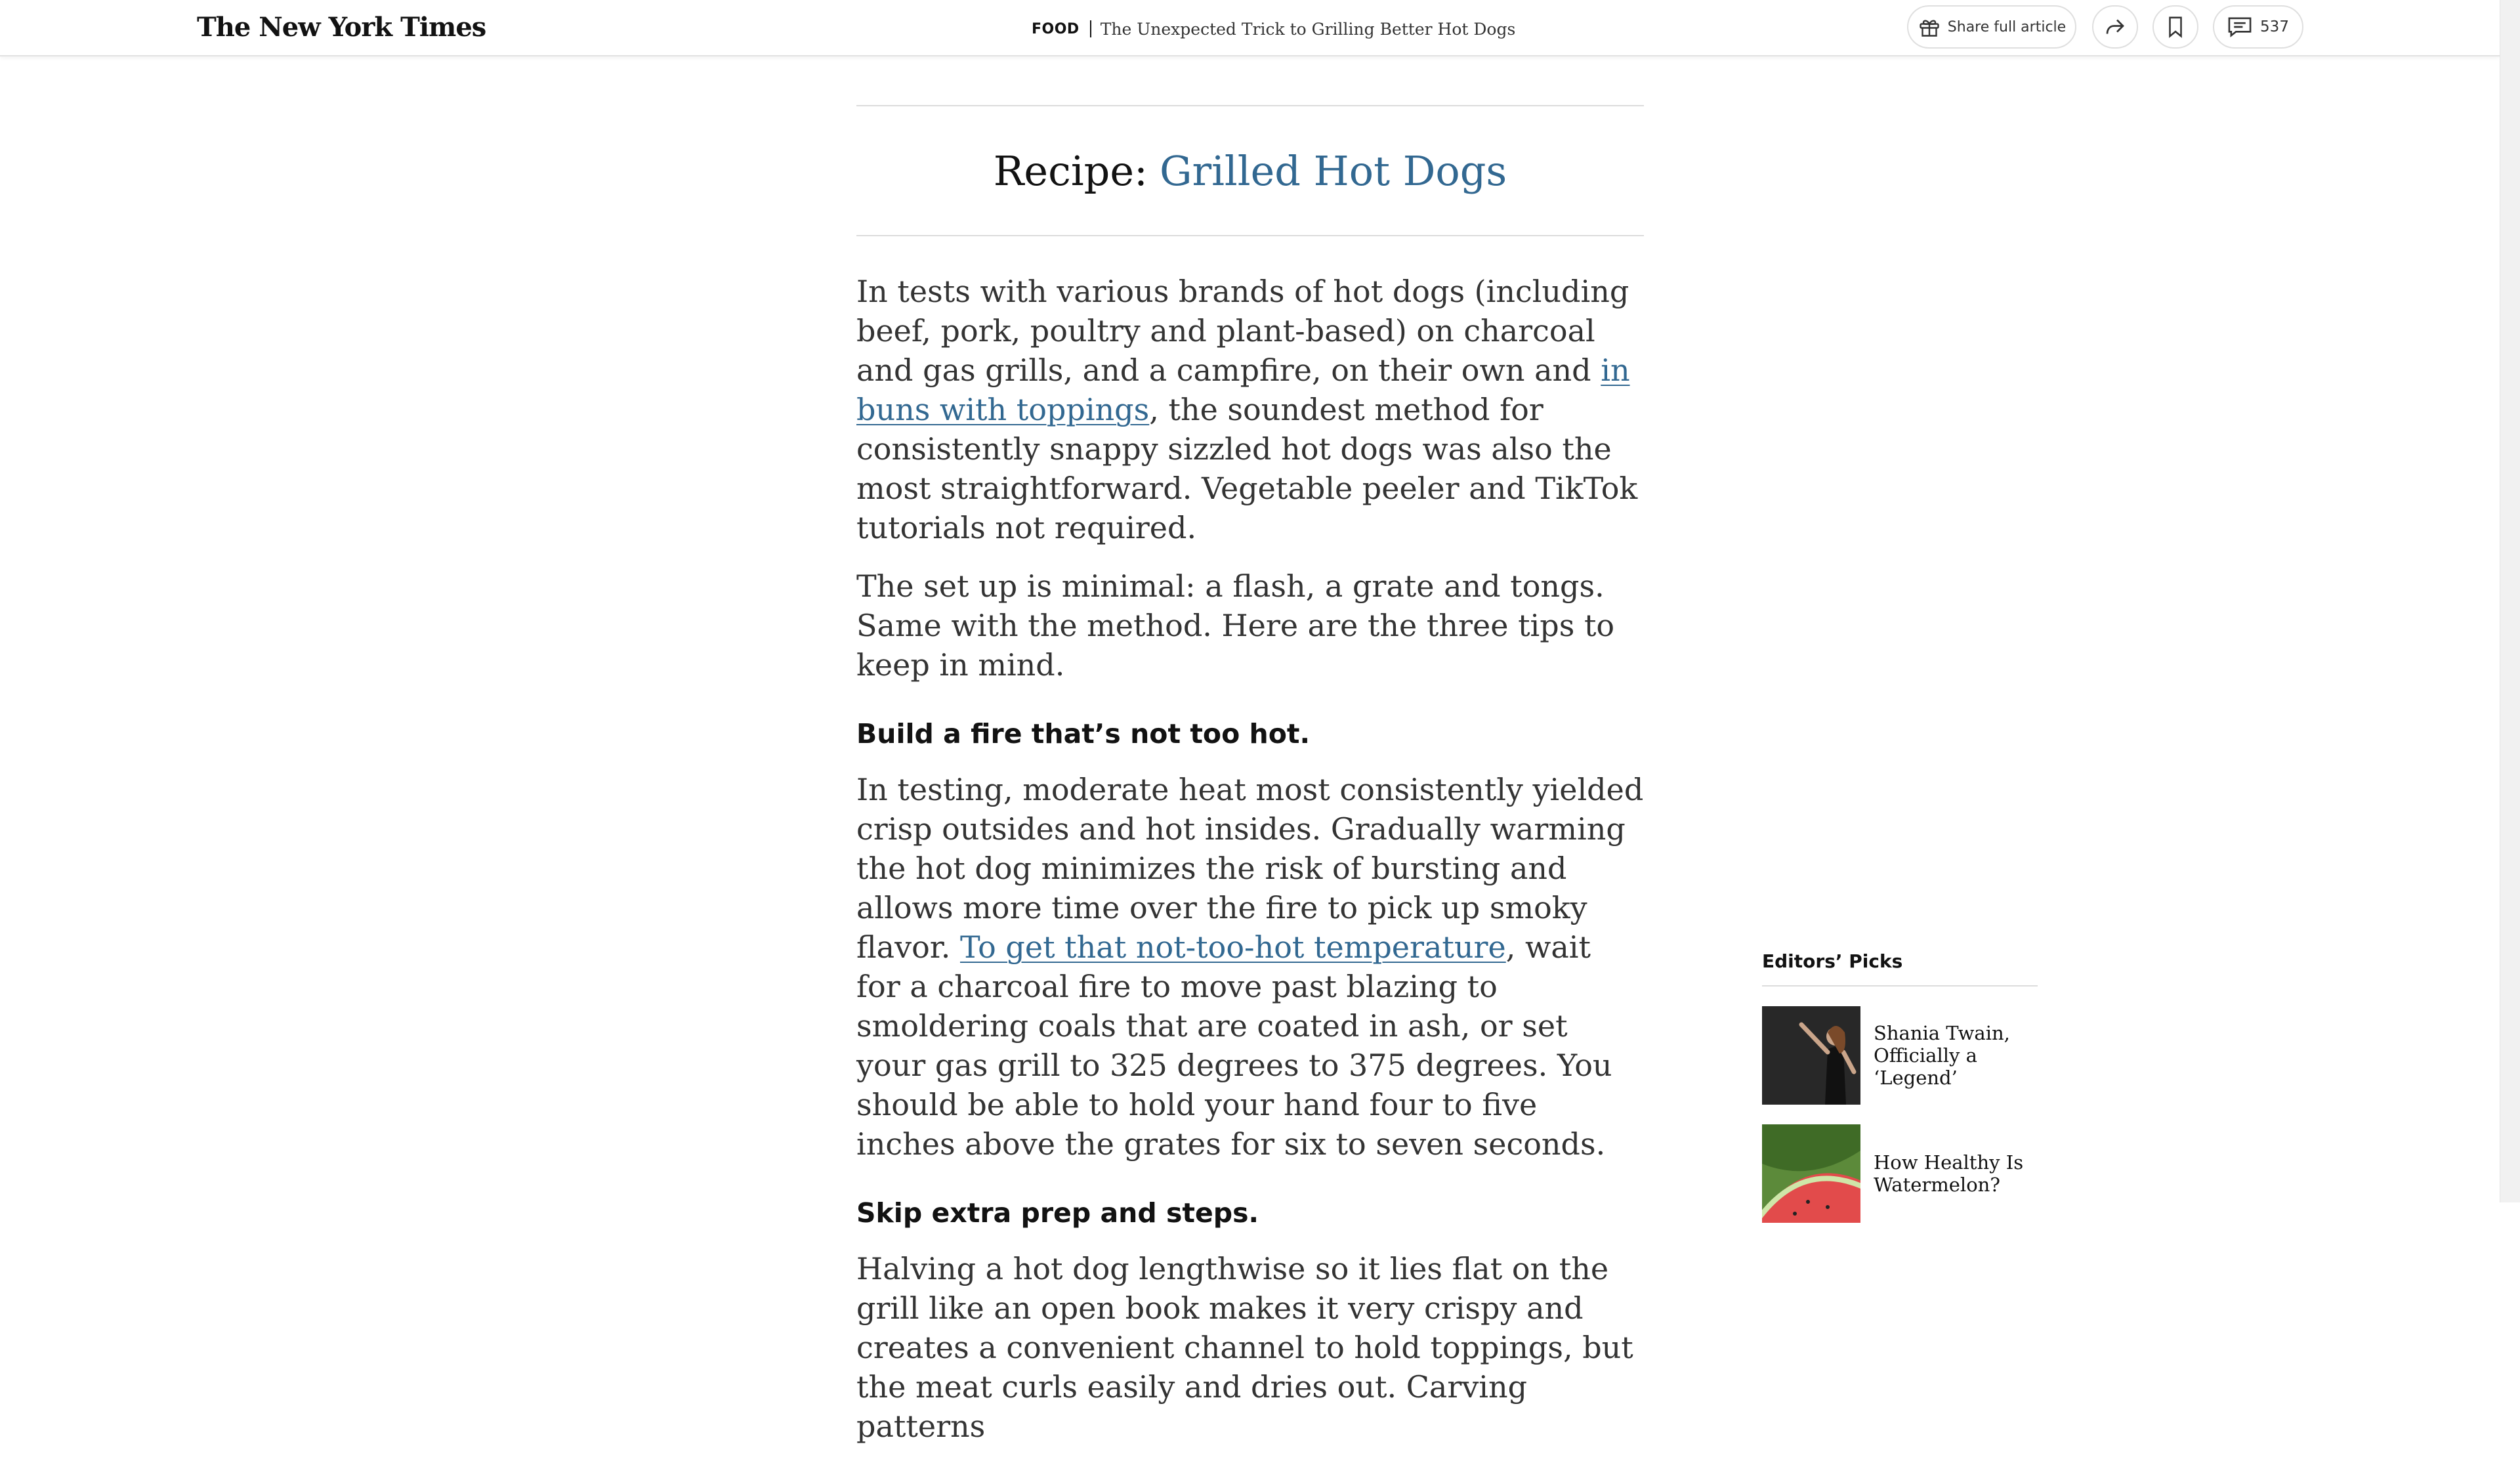 This screenshot has height=1465, width=2520. I want to click on scrollbar, so click(2510, 601).